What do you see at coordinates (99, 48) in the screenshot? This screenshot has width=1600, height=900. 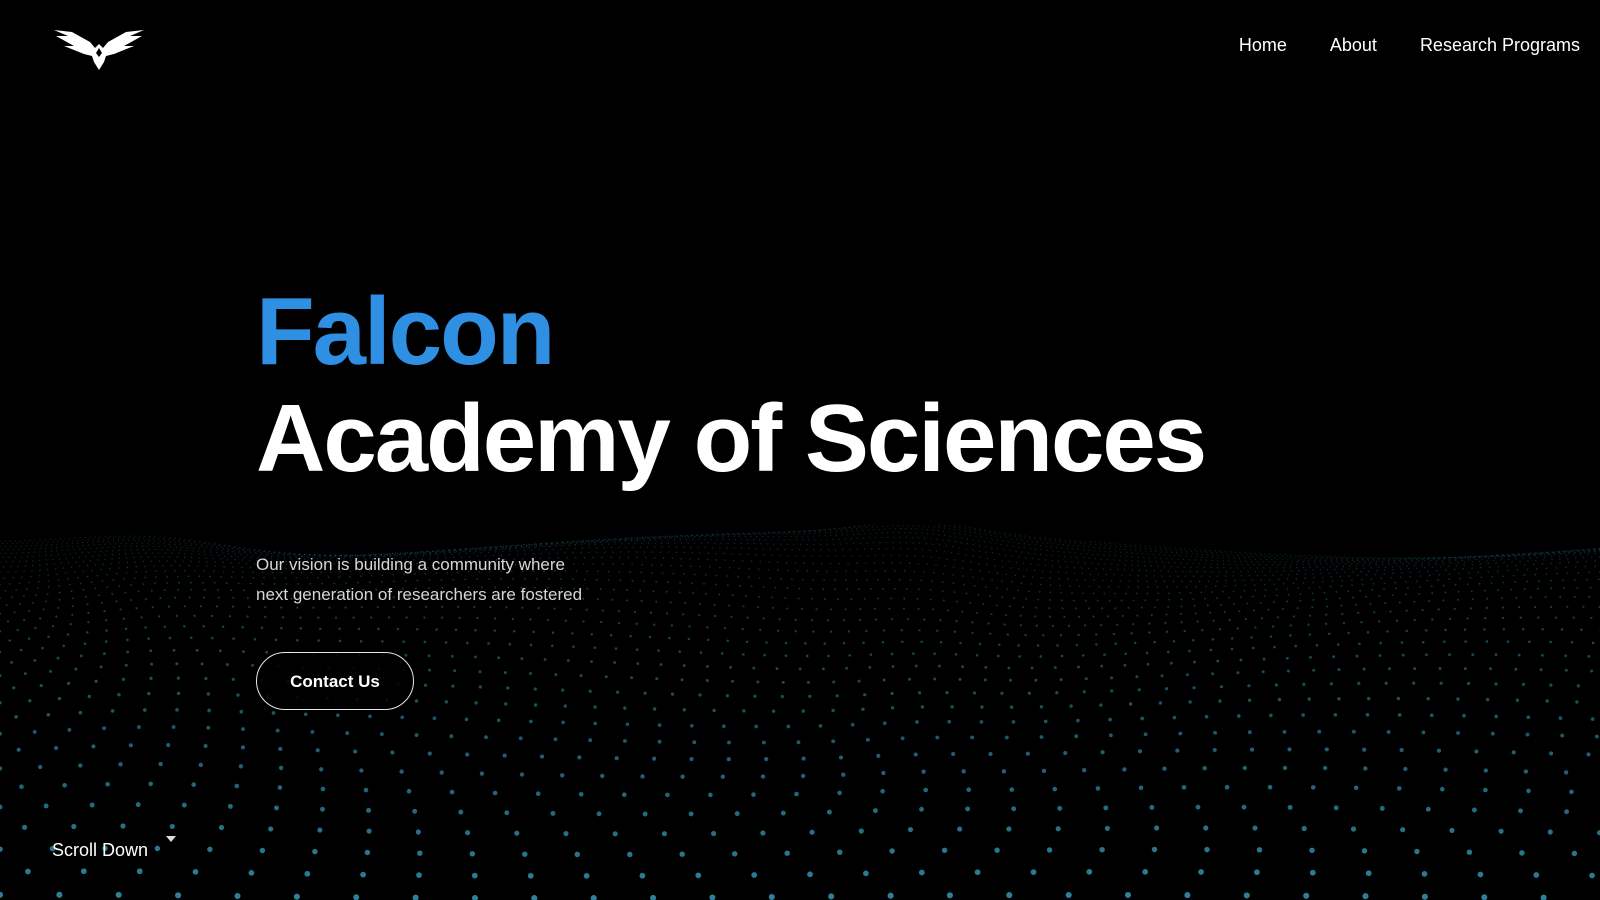 I see `falcon-logo-icon` at bounding box center [99, 48].